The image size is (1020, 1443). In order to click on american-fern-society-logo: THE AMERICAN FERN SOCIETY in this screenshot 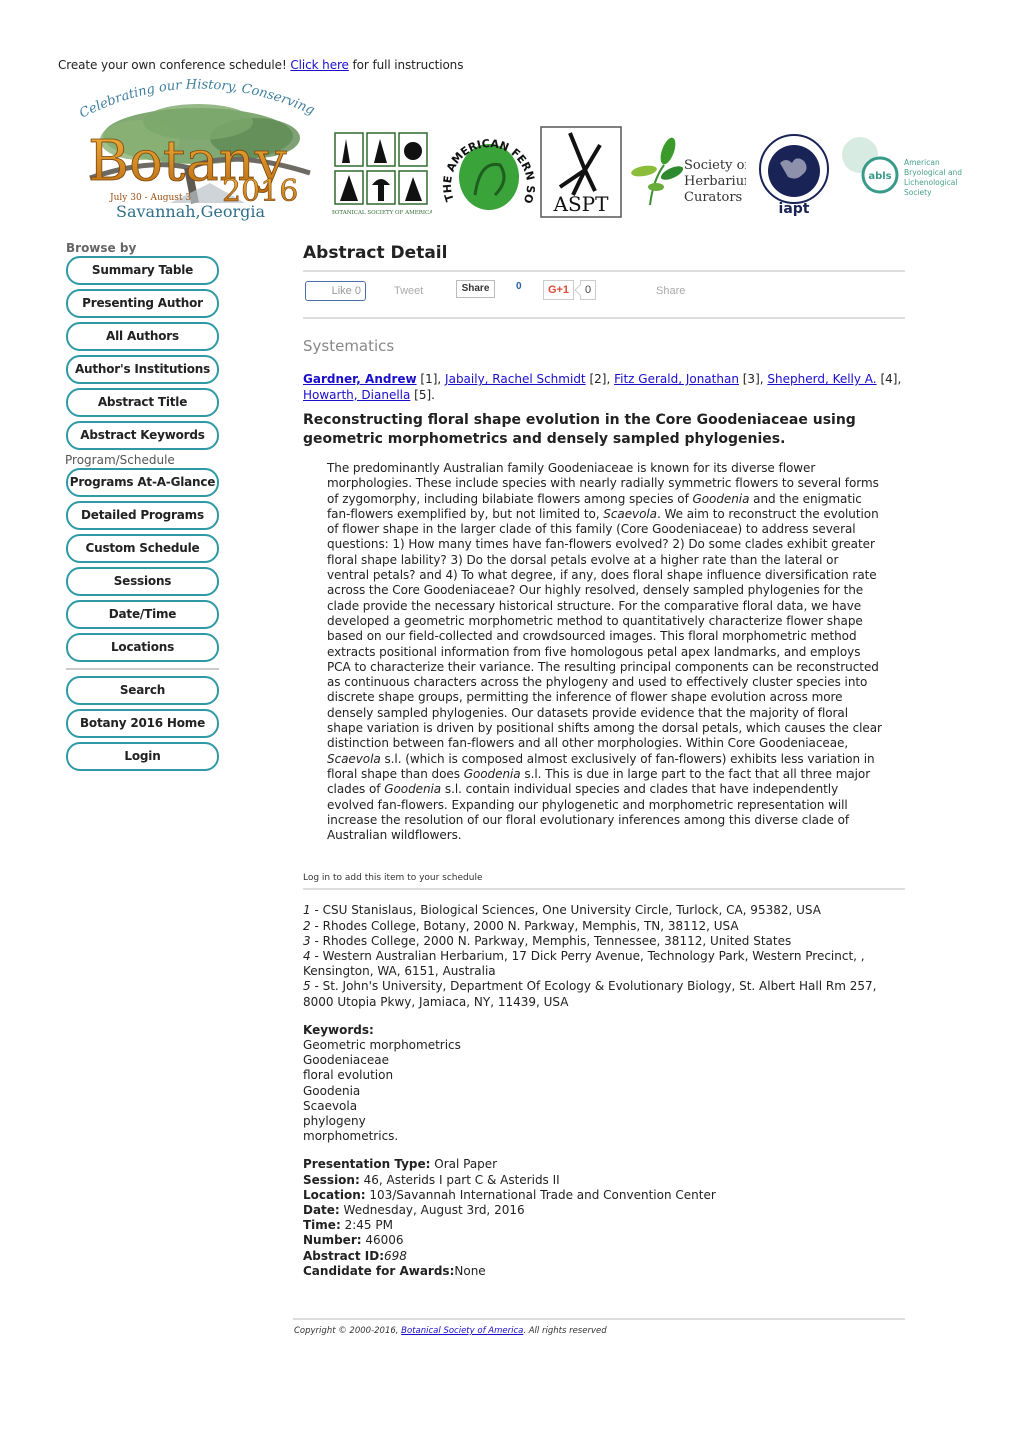, I will do `click(488, 167)`.